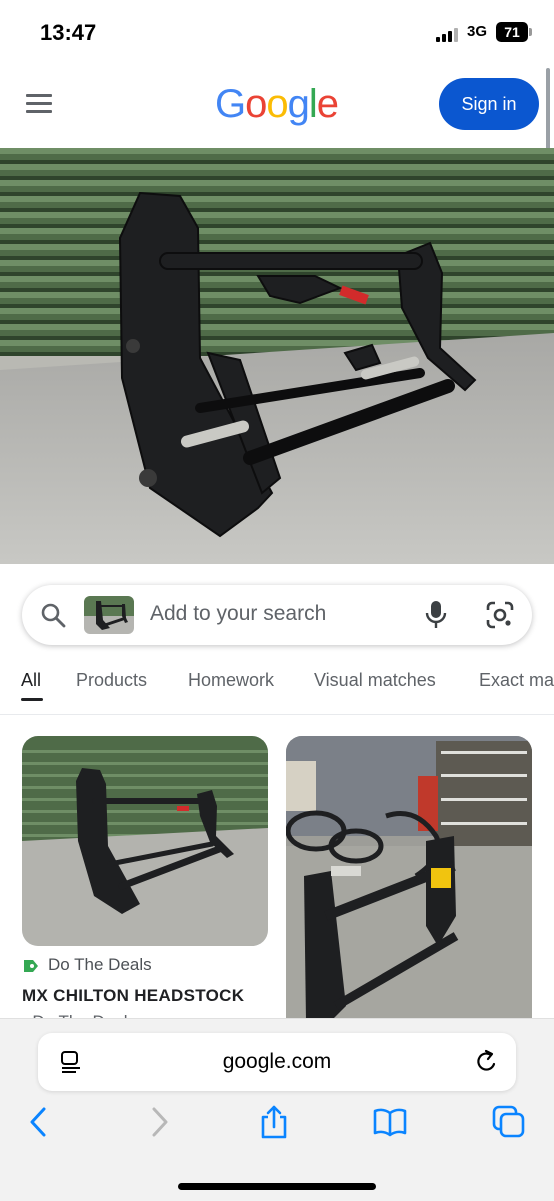  I want to click on scrollbar, so click(548, 114).